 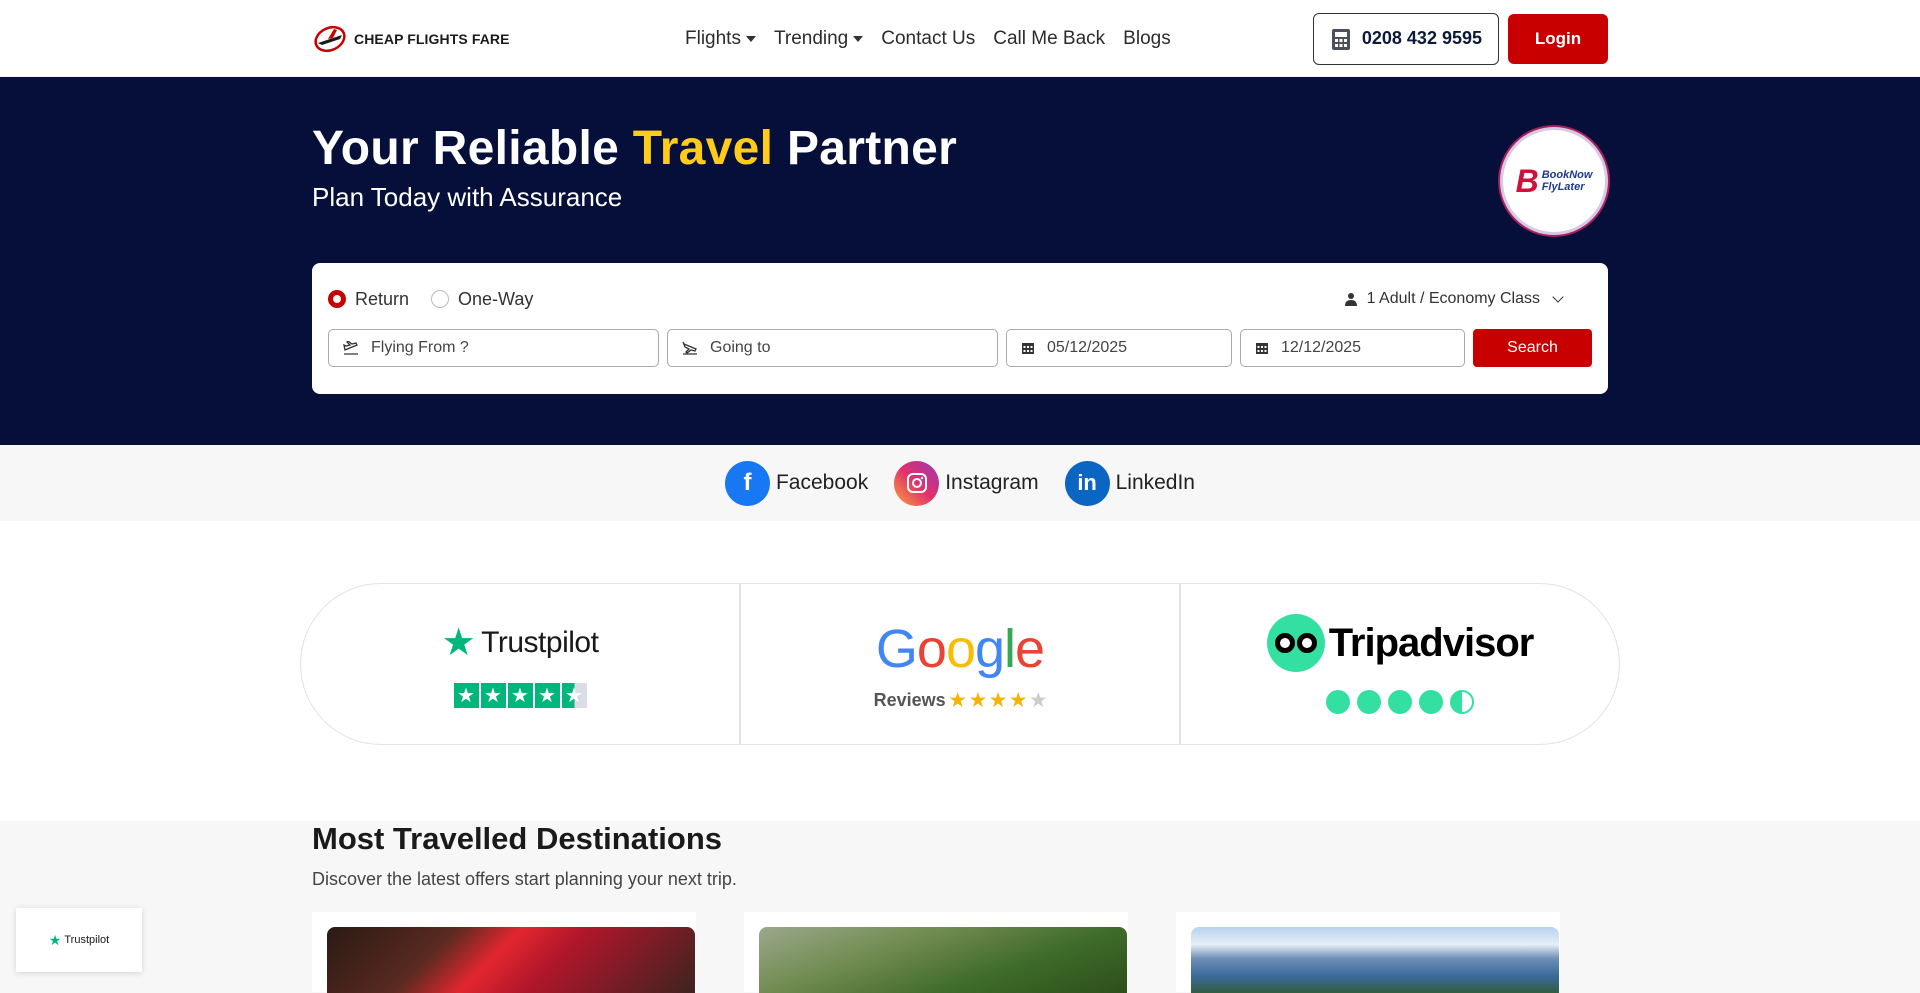 What do you see at coordinates (832, 348) in the screenshot?
I see `going-to-input: Going to` at bounding box center [832, 348].